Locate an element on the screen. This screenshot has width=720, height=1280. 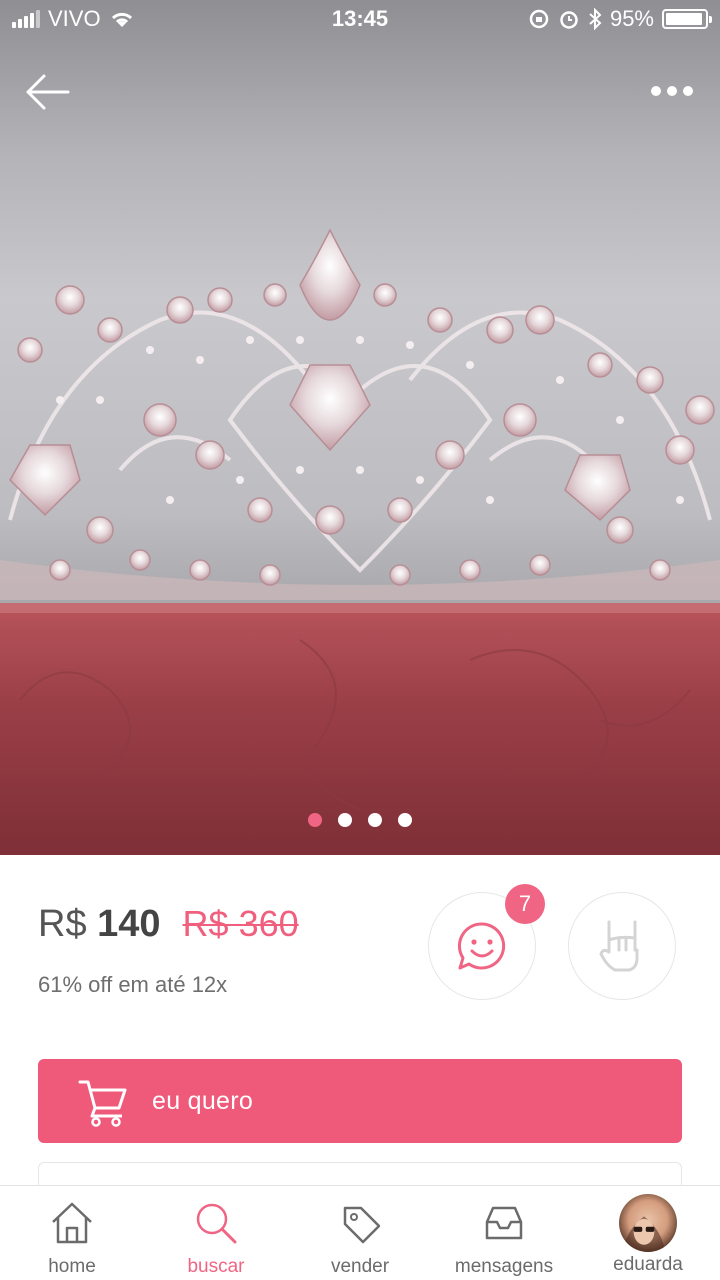
tab-bar: home buscar vender mensagens eduarda is located at coordinates (360, 1232).